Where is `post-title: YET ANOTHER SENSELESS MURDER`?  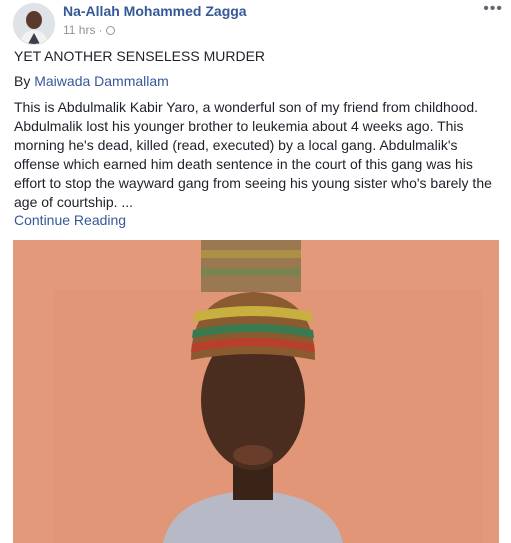 post-title: YET ANOTHER SENSELESS MURDER is located at coordinates (140, 56).